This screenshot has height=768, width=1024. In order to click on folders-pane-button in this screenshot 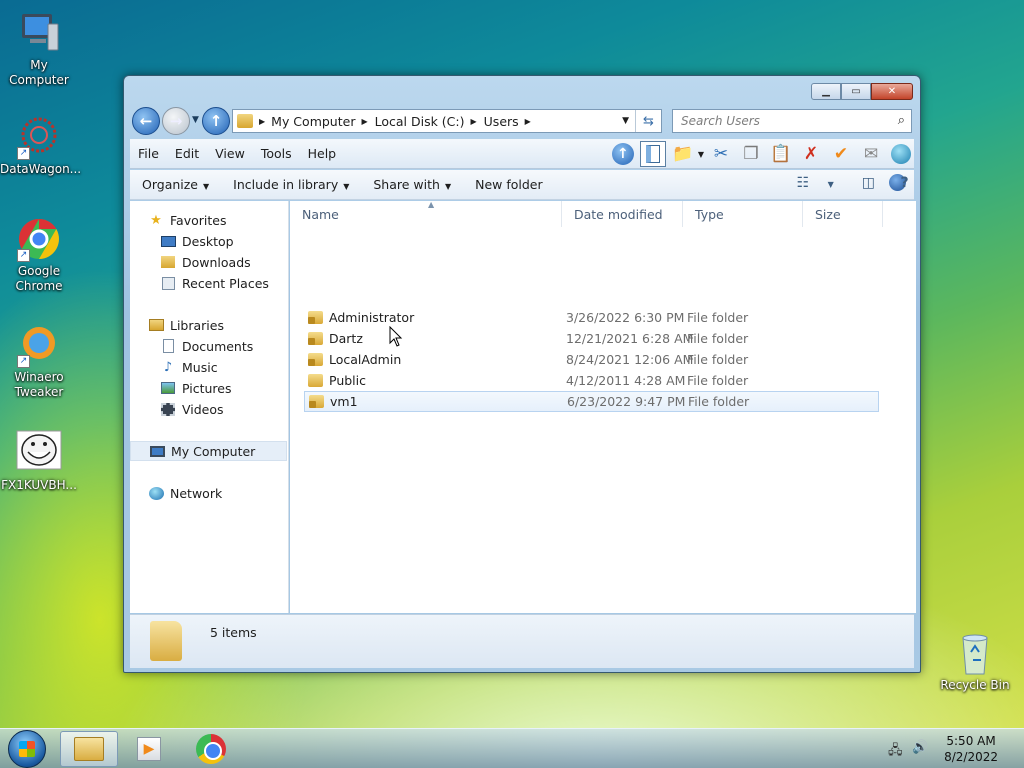, I will do `click(652, 154)`.